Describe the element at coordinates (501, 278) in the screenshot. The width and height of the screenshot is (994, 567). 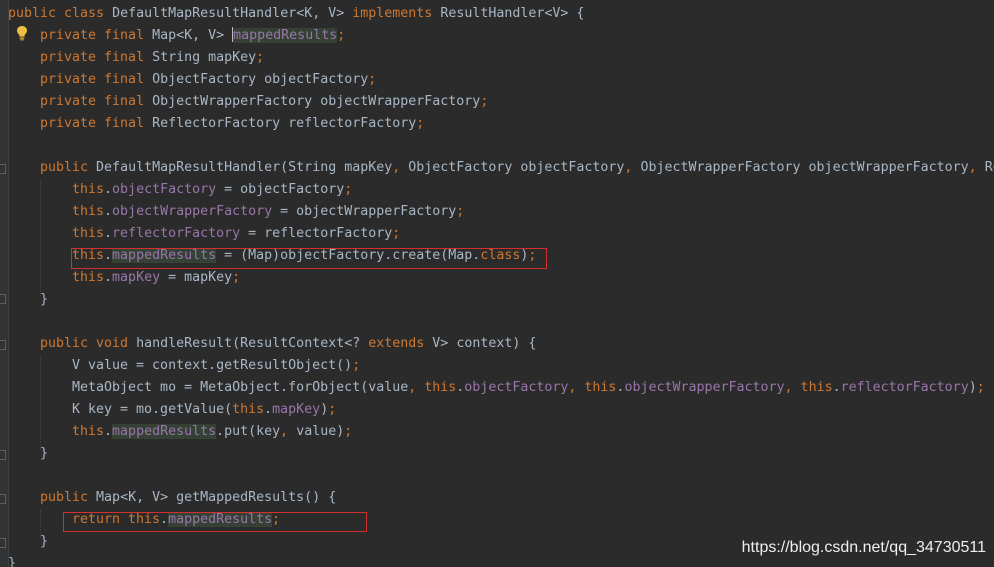
I see `code-line: this.mapKey = mapKey;` at that location.